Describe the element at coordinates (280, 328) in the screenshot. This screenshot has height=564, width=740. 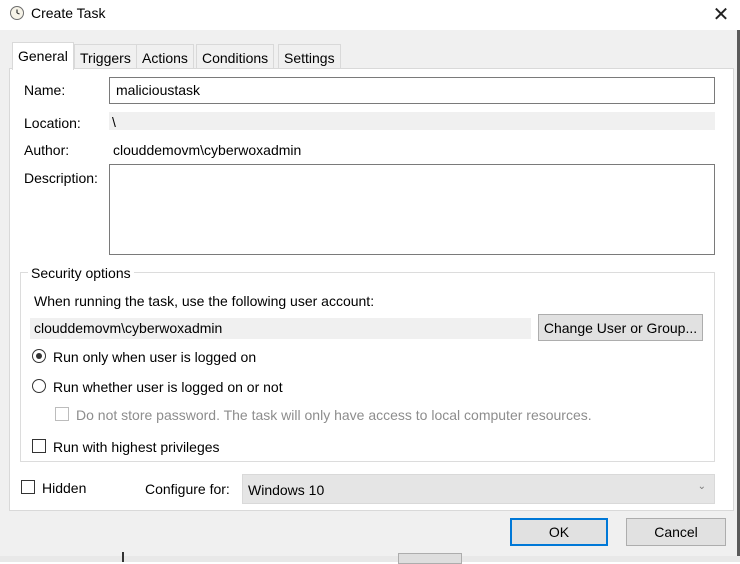
I see `user-account-value: clouddemovm\cyberwoxadmin` at that location.